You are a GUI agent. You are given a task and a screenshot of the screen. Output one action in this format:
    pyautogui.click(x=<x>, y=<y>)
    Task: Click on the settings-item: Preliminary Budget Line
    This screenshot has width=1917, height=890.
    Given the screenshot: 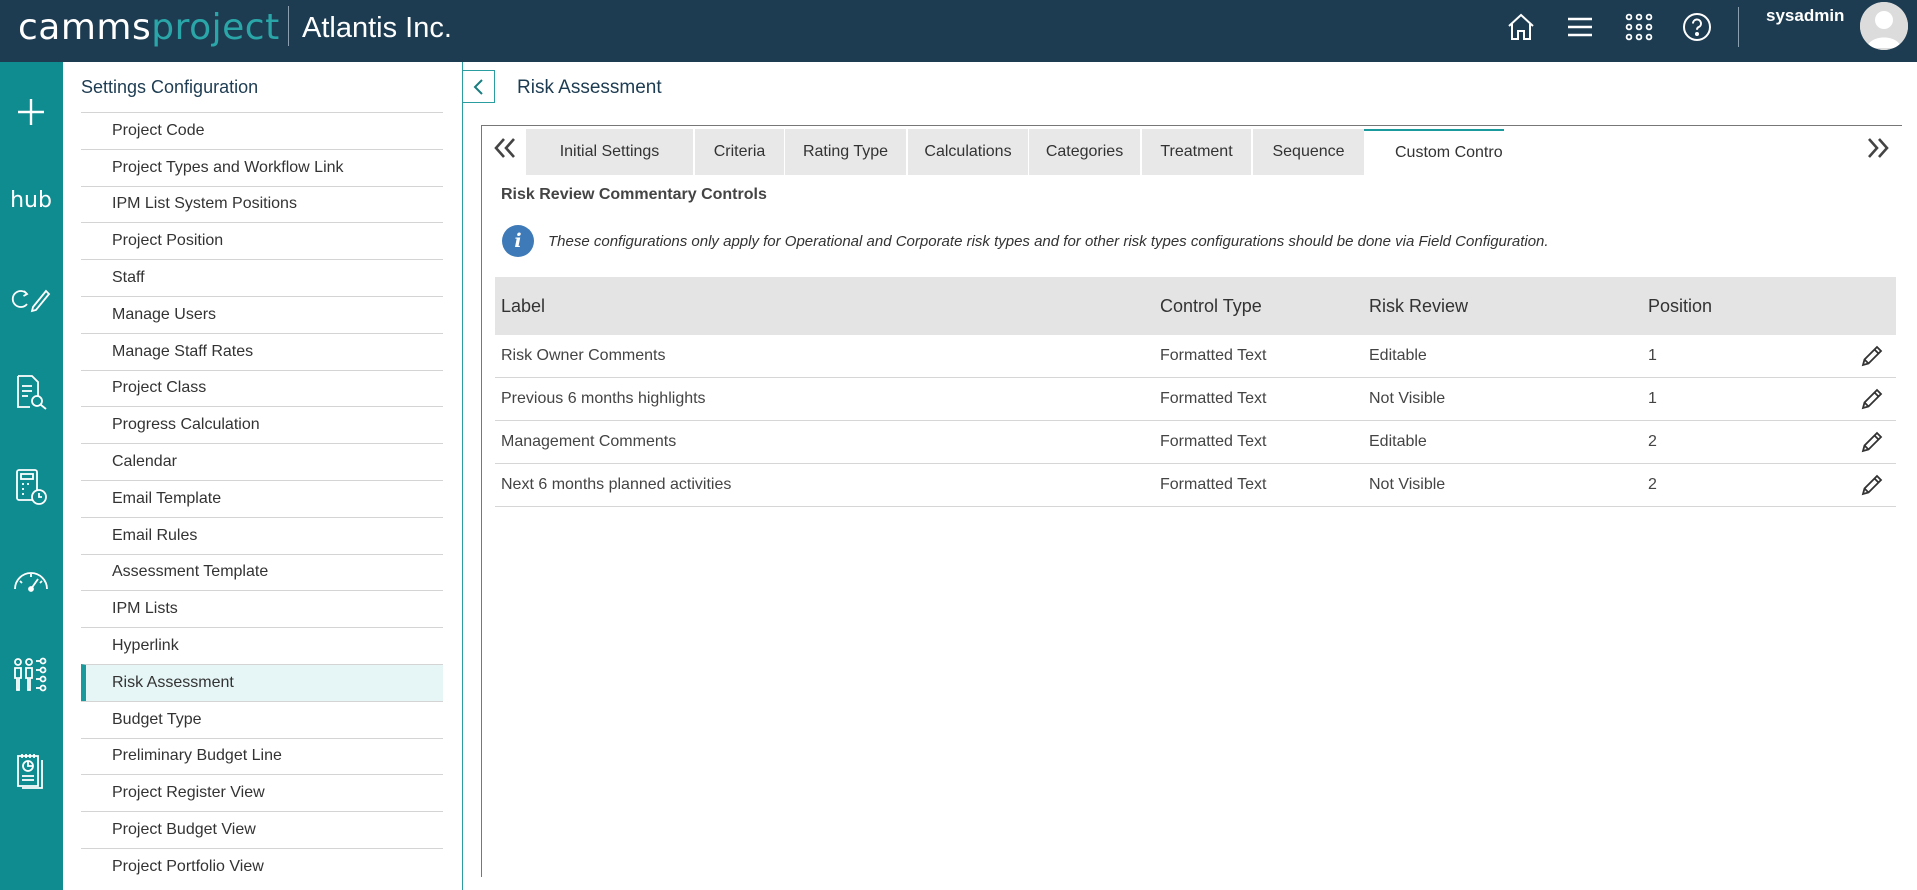 What is the action you would take?
    pyautogui.click(x=262, y=756)
    